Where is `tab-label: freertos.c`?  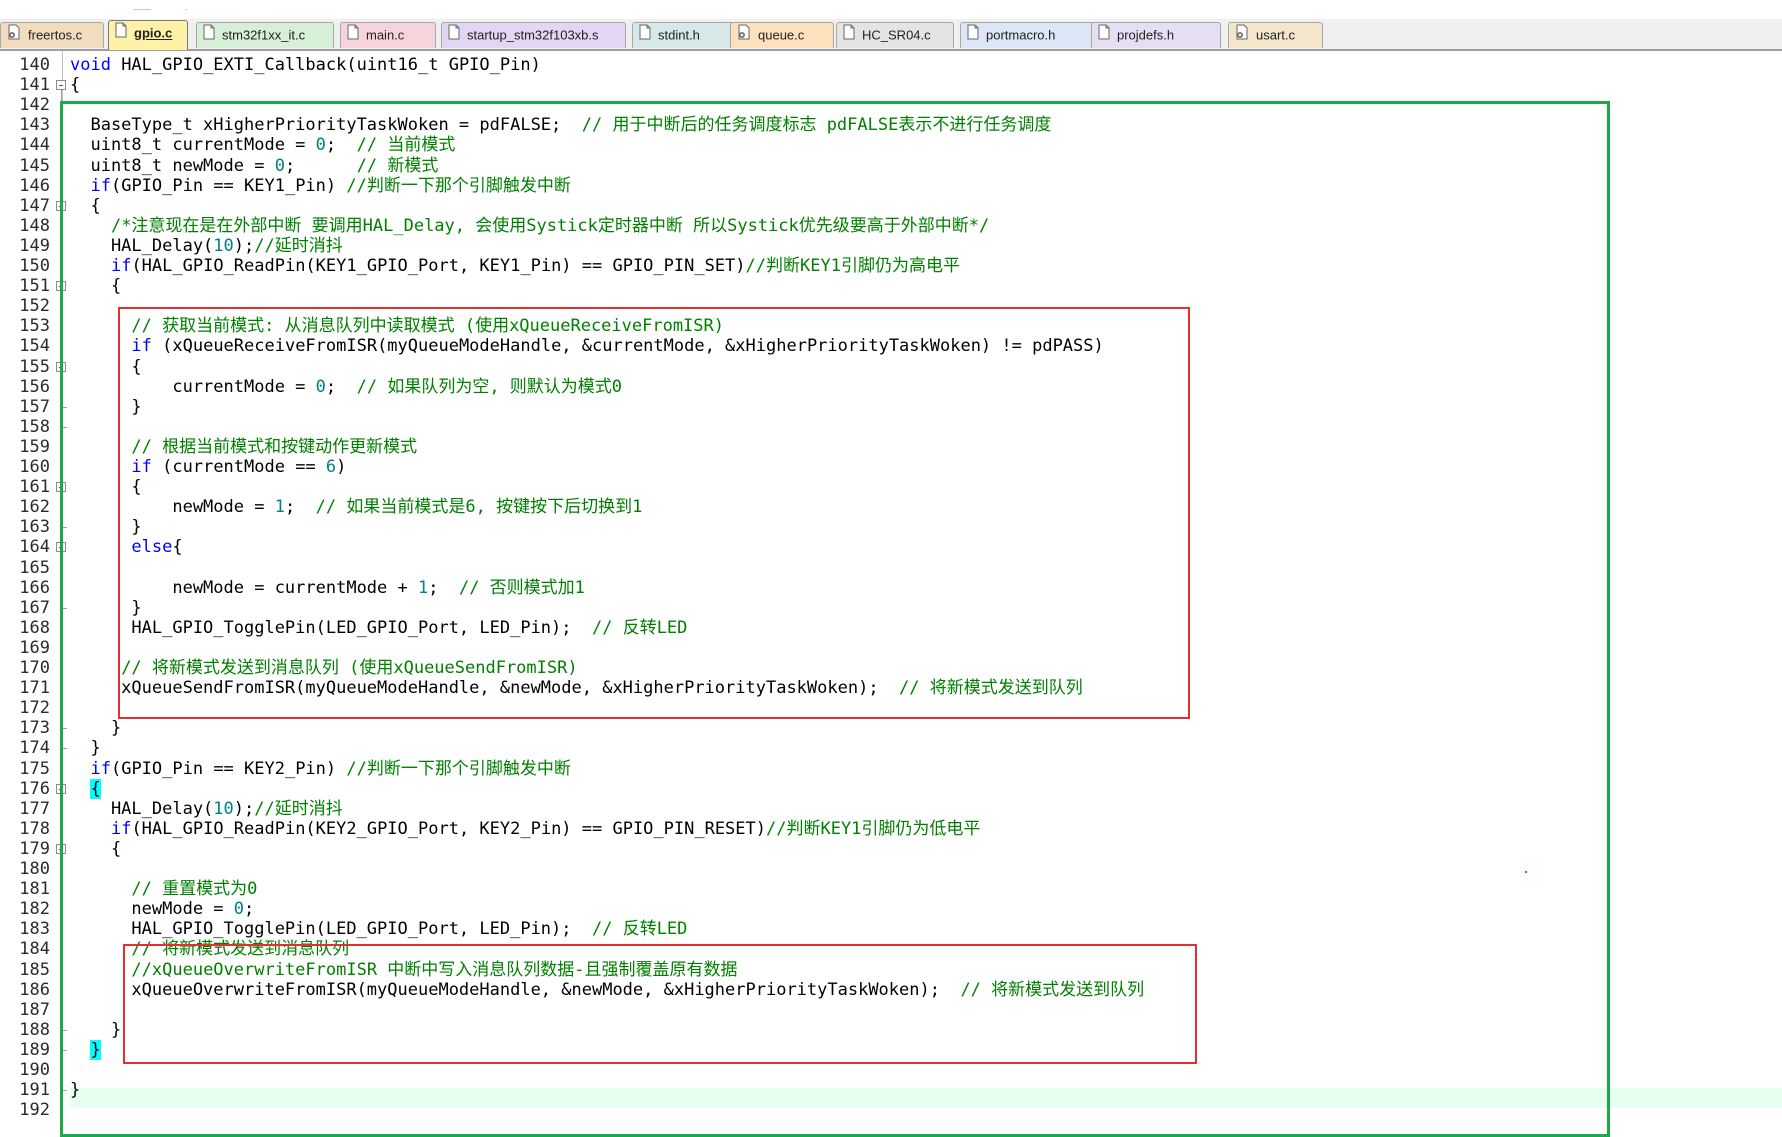 tab-label: freertos.c is located at coordinates (55, 35).